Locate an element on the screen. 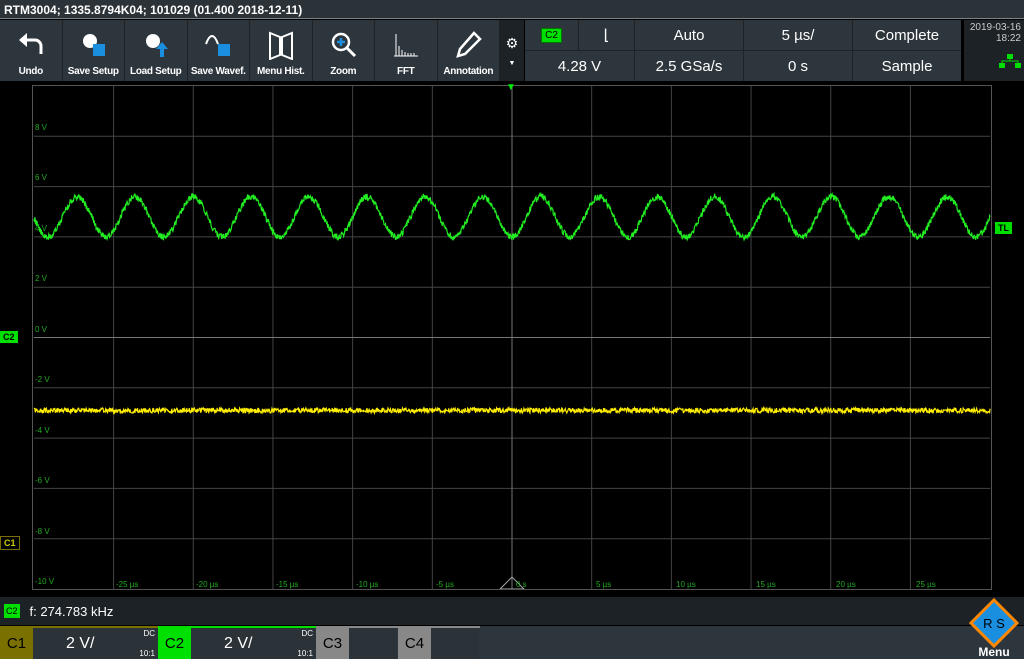  toolbar-button-label: Undo is located at coordinates (31, 71).